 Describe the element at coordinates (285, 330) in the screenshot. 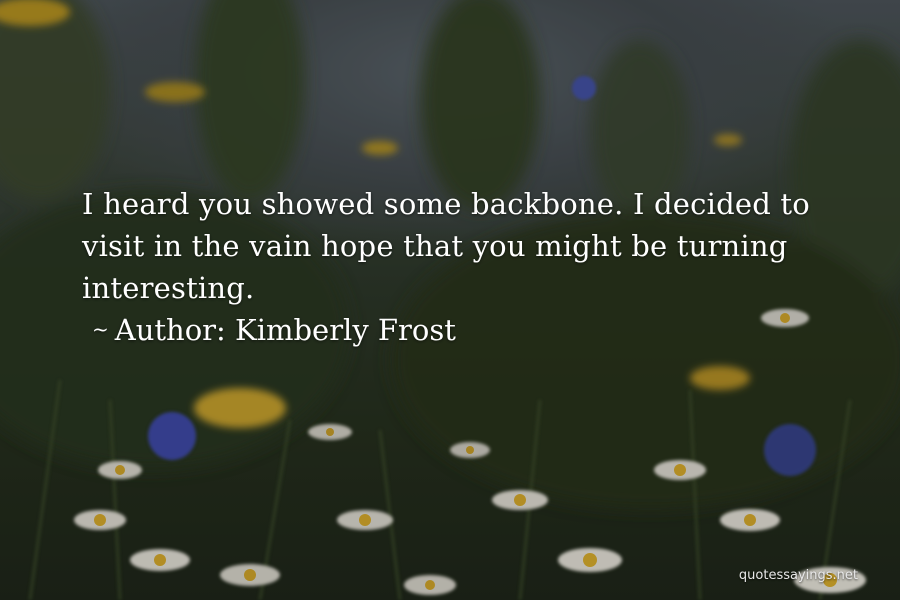

I see `author-name: Author: Kimberly Frost` at that location.